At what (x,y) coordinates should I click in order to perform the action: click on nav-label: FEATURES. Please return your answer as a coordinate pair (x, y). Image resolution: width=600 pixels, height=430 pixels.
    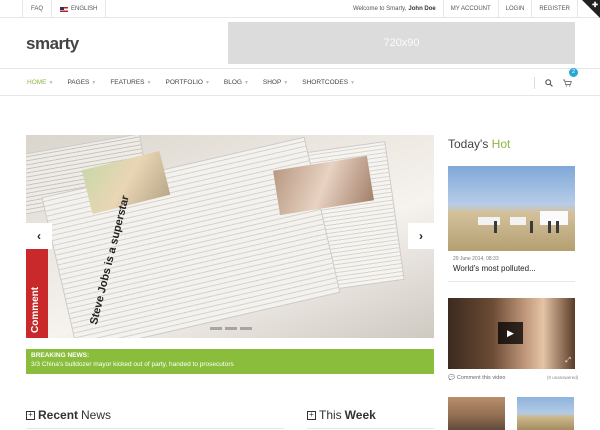
    Looking at the image, I should click on (127, 82).